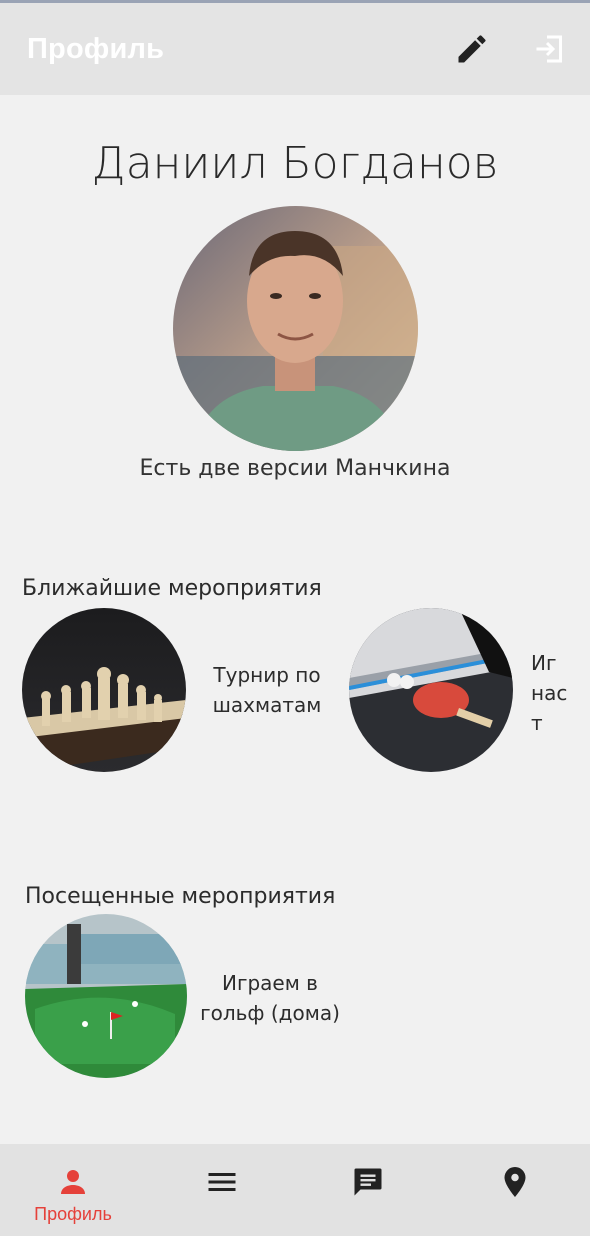 The image size is (590, 1236). I want to click on upcoming-section-title: Ближайшие мероприятия, so click(172, 588).